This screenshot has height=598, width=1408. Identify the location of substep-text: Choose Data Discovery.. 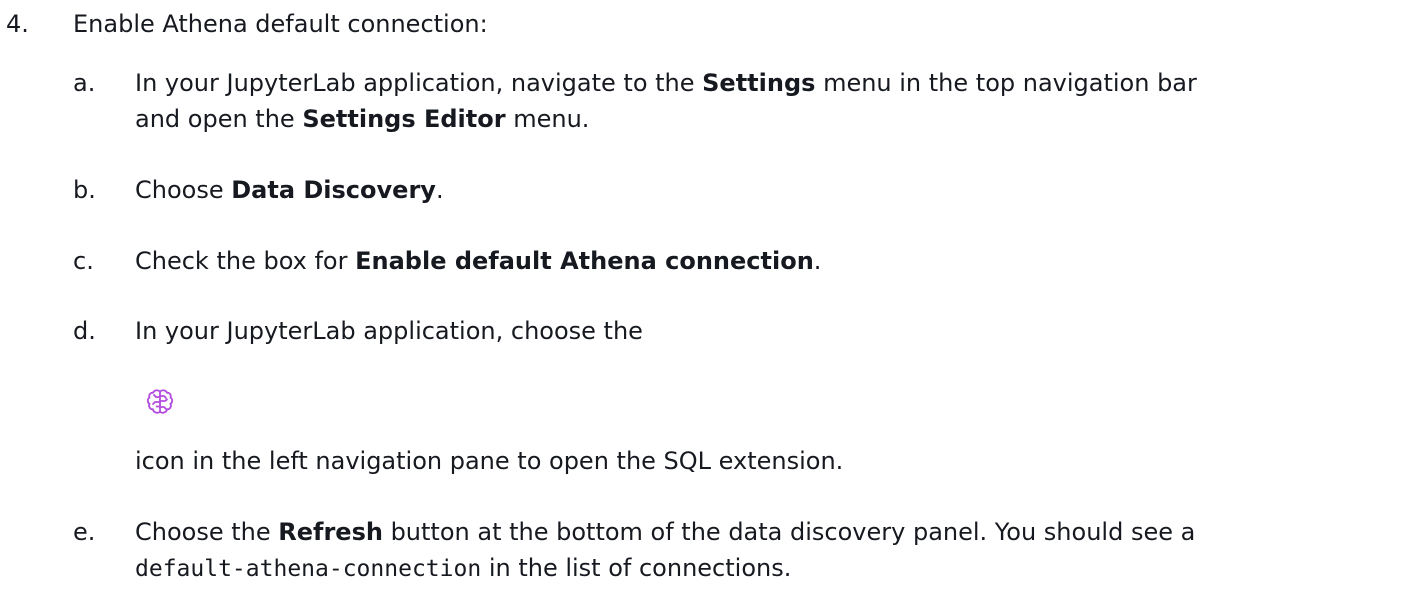
(767, 190).